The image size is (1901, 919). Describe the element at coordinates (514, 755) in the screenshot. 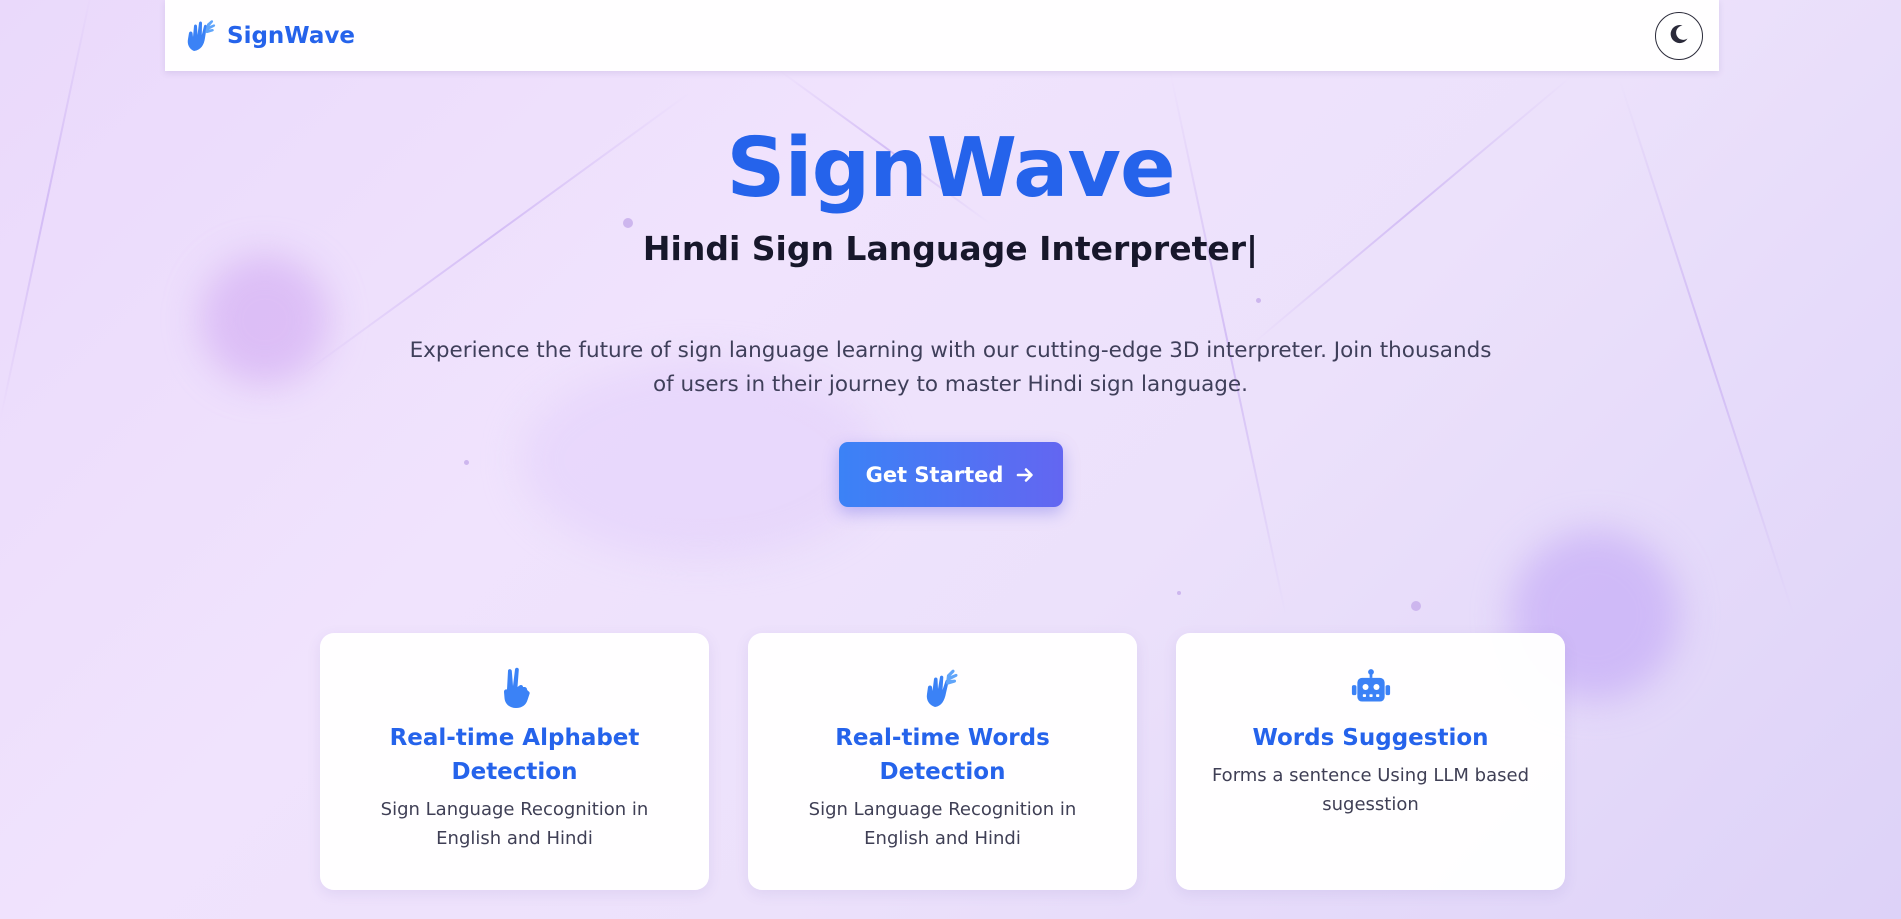

I see `feature-title: Real-time Alphabet Detection` at that location.